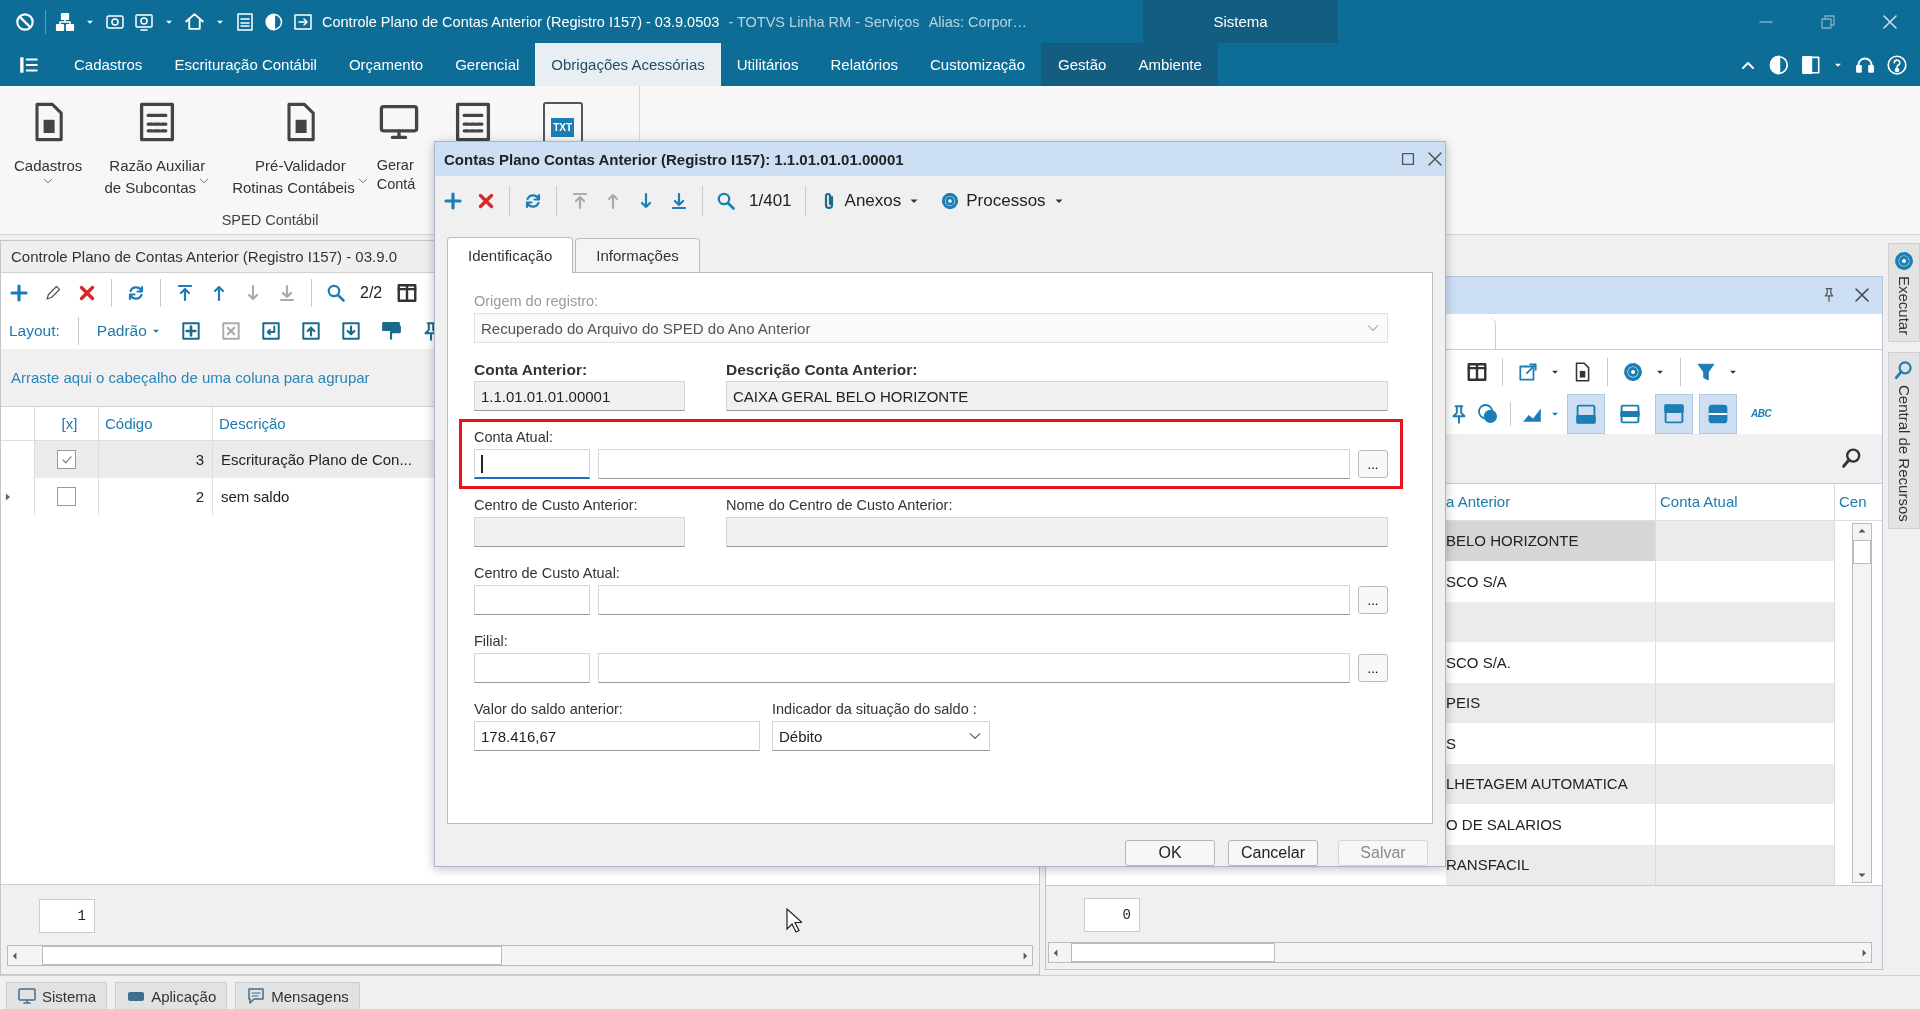 This screenshot has height=1009, width=1920. I want to click on group-hint: Arraste aqui o cabeçalho de uma coluna para agrupar, so click(190, 377).